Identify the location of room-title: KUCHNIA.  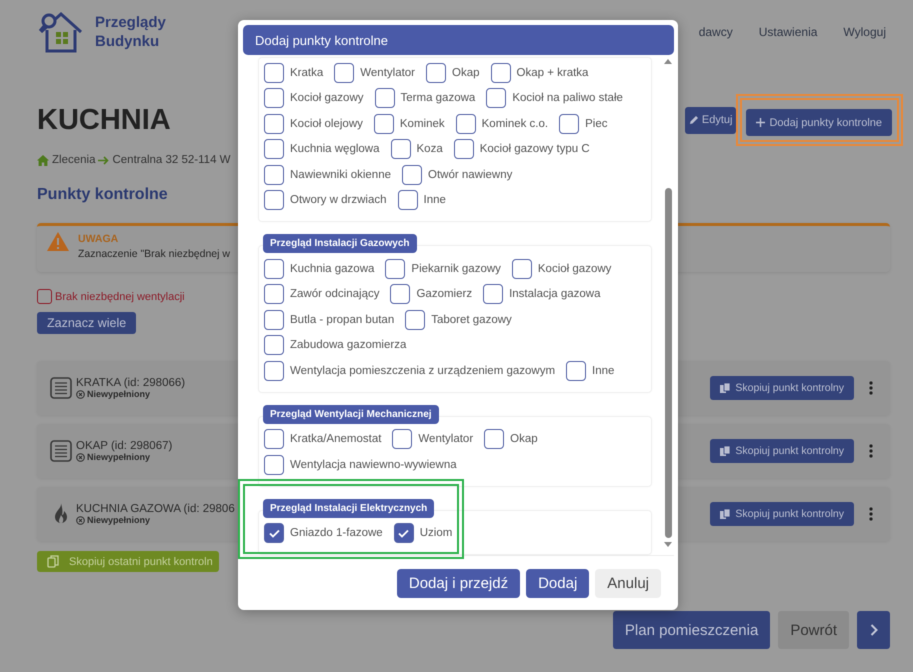
(104, 120).